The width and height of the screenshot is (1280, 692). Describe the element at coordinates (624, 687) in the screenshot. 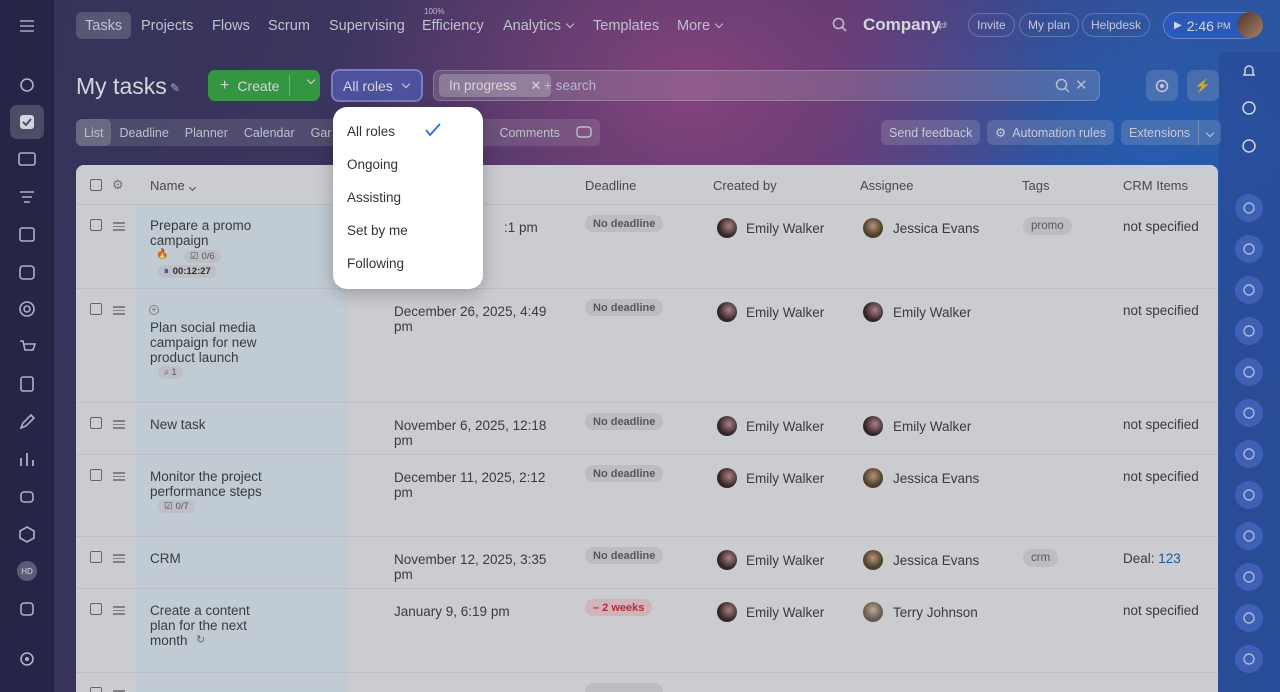

I see `deadline-badge` at that location.